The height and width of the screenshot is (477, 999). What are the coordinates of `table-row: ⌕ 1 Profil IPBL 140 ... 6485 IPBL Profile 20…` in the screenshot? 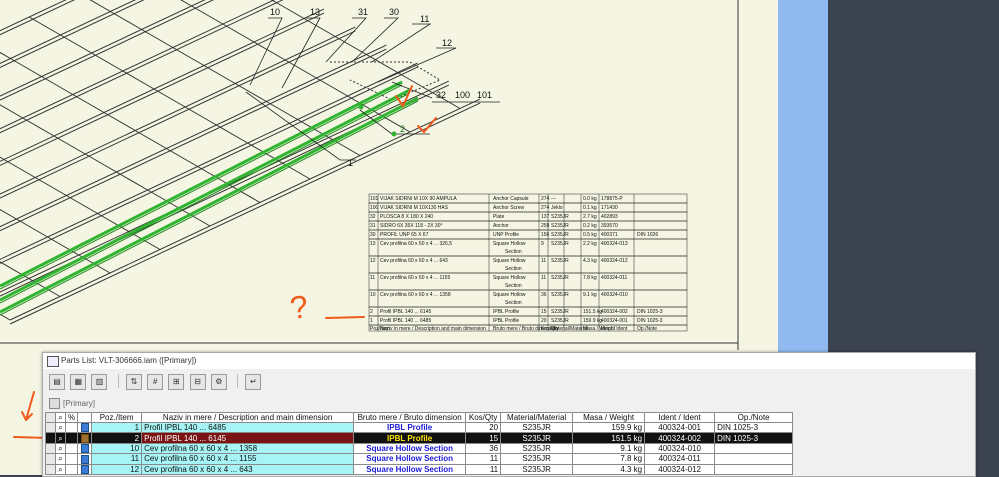 It's located at (419, 427).